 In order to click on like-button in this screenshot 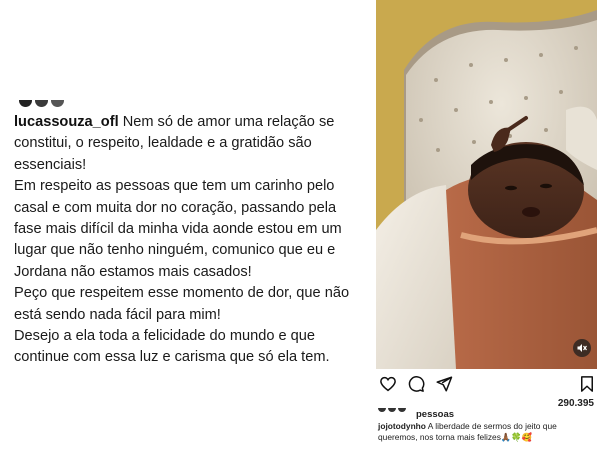, I will do `click(388, 384)`.